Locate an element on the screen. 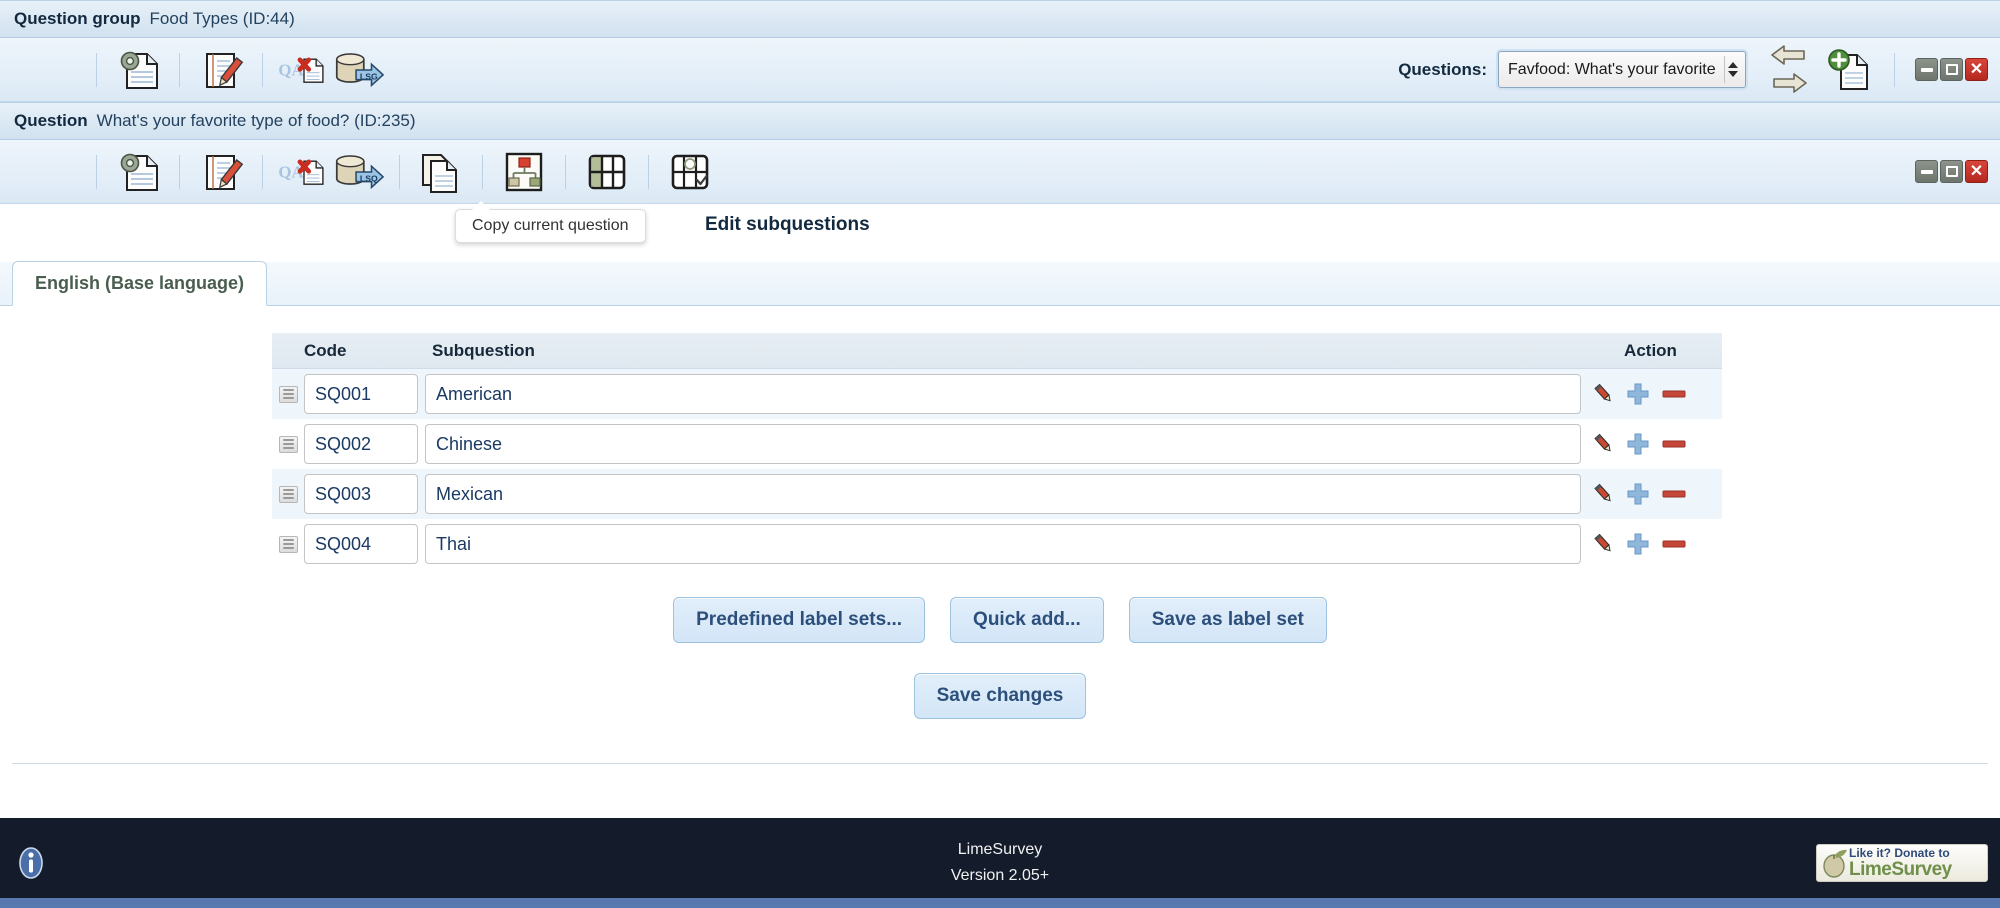 The height and width of the screenshot is (908, 2000). minimize-group-button is located at coordinates (1926, 69).